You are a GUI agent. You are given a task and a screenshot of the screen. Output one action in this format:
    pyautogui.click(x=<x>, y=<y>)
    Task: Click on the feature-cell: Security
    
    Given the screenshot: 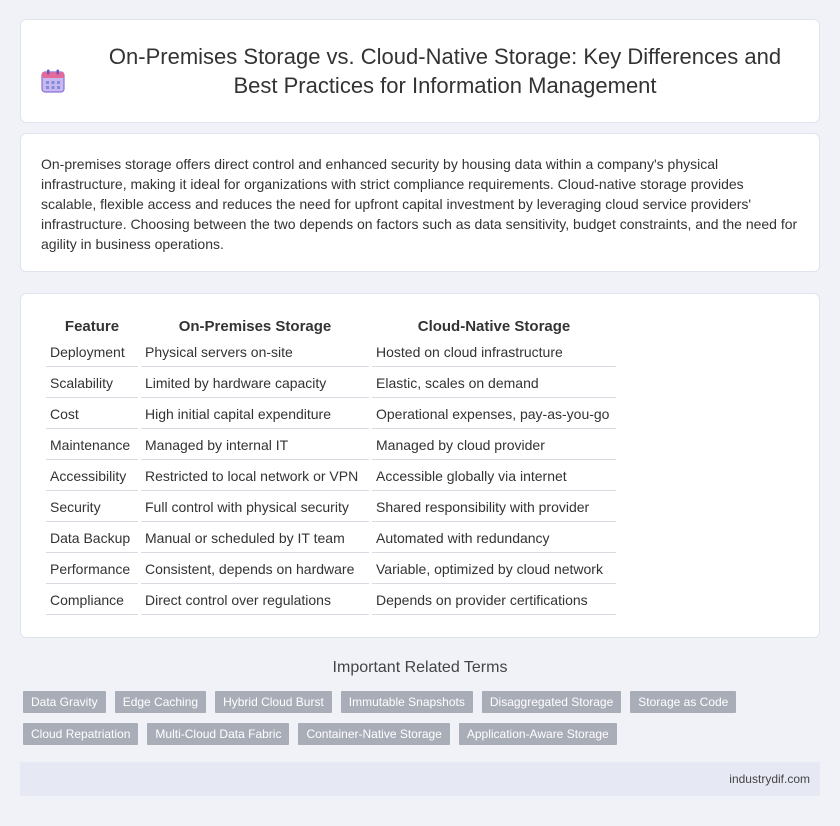 What is the action you would take?
    pyautogui.click(x=92, y=506)
    